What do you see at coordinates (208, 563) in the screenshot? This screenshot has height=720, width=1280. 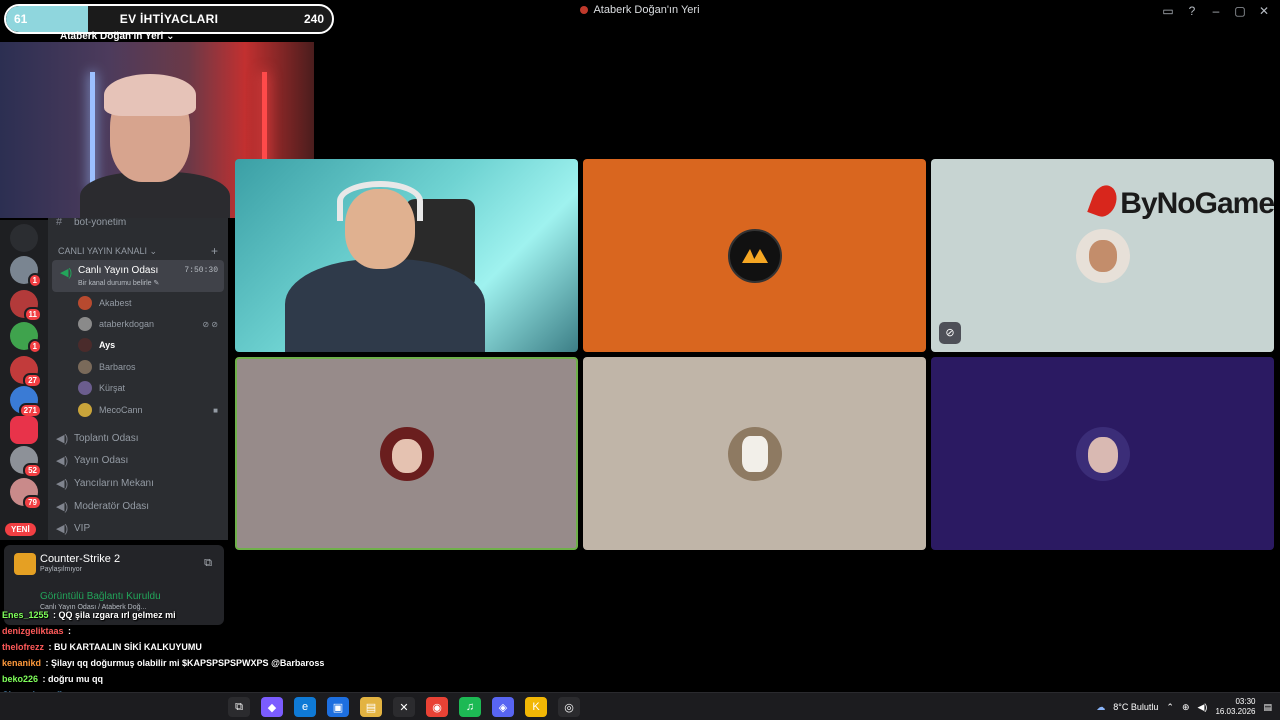 I see `share-screen-icon: ⧉` at bounding box center [208, 563].